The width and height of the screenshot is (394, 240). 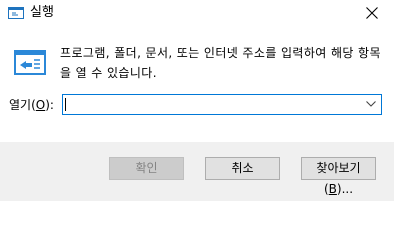 What do you see at coordinates (30, 63) in the screenshot?
I see `run-icon` at bounding box center [30, 63].